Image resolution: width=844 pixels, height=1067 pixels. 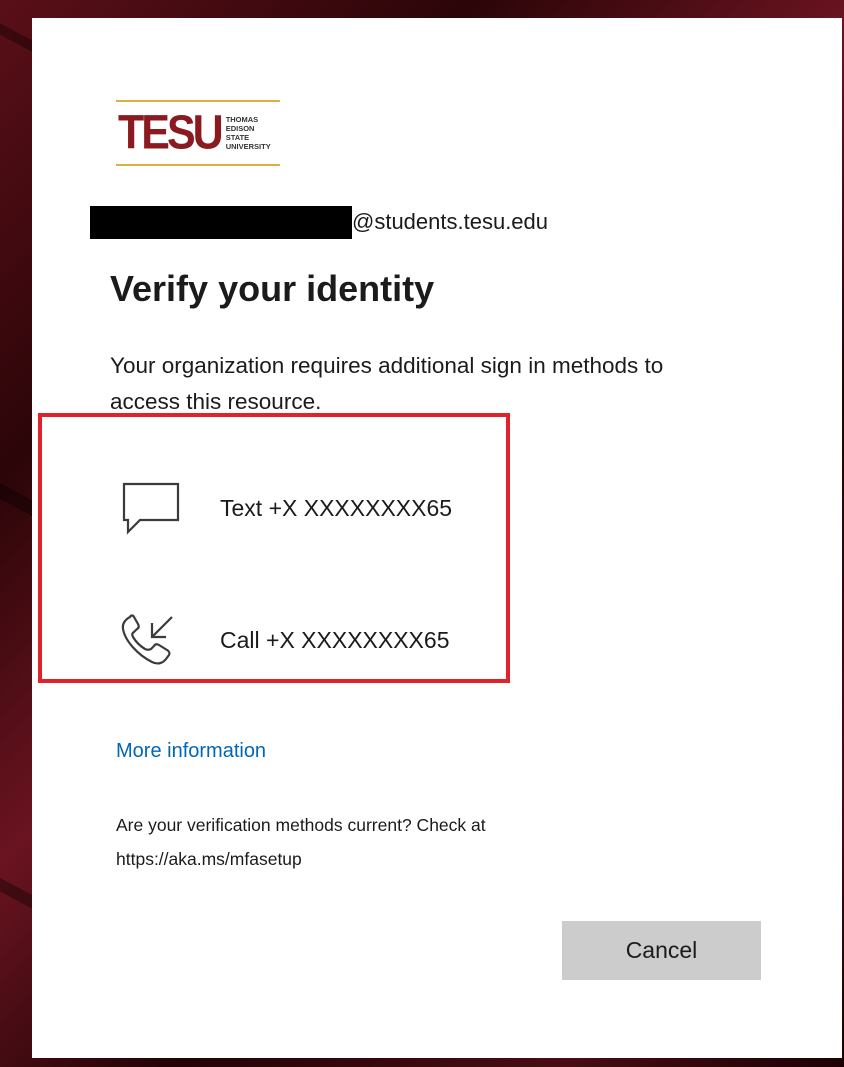 I want to click on page-title: Verify your identity, so click(x=272, y=288).